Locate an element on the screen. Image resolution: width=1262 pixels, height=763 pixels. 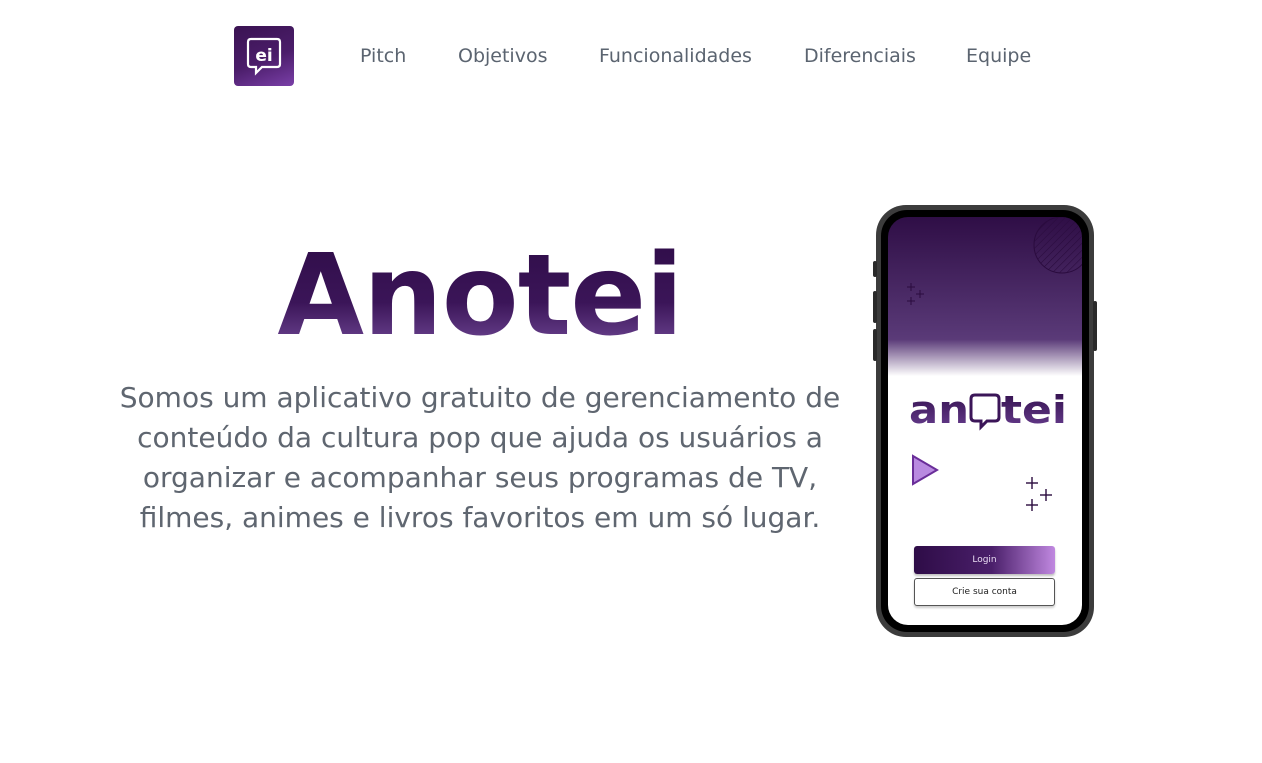
nav-link-equipe: Equipe is located at coordinates (998, 56).